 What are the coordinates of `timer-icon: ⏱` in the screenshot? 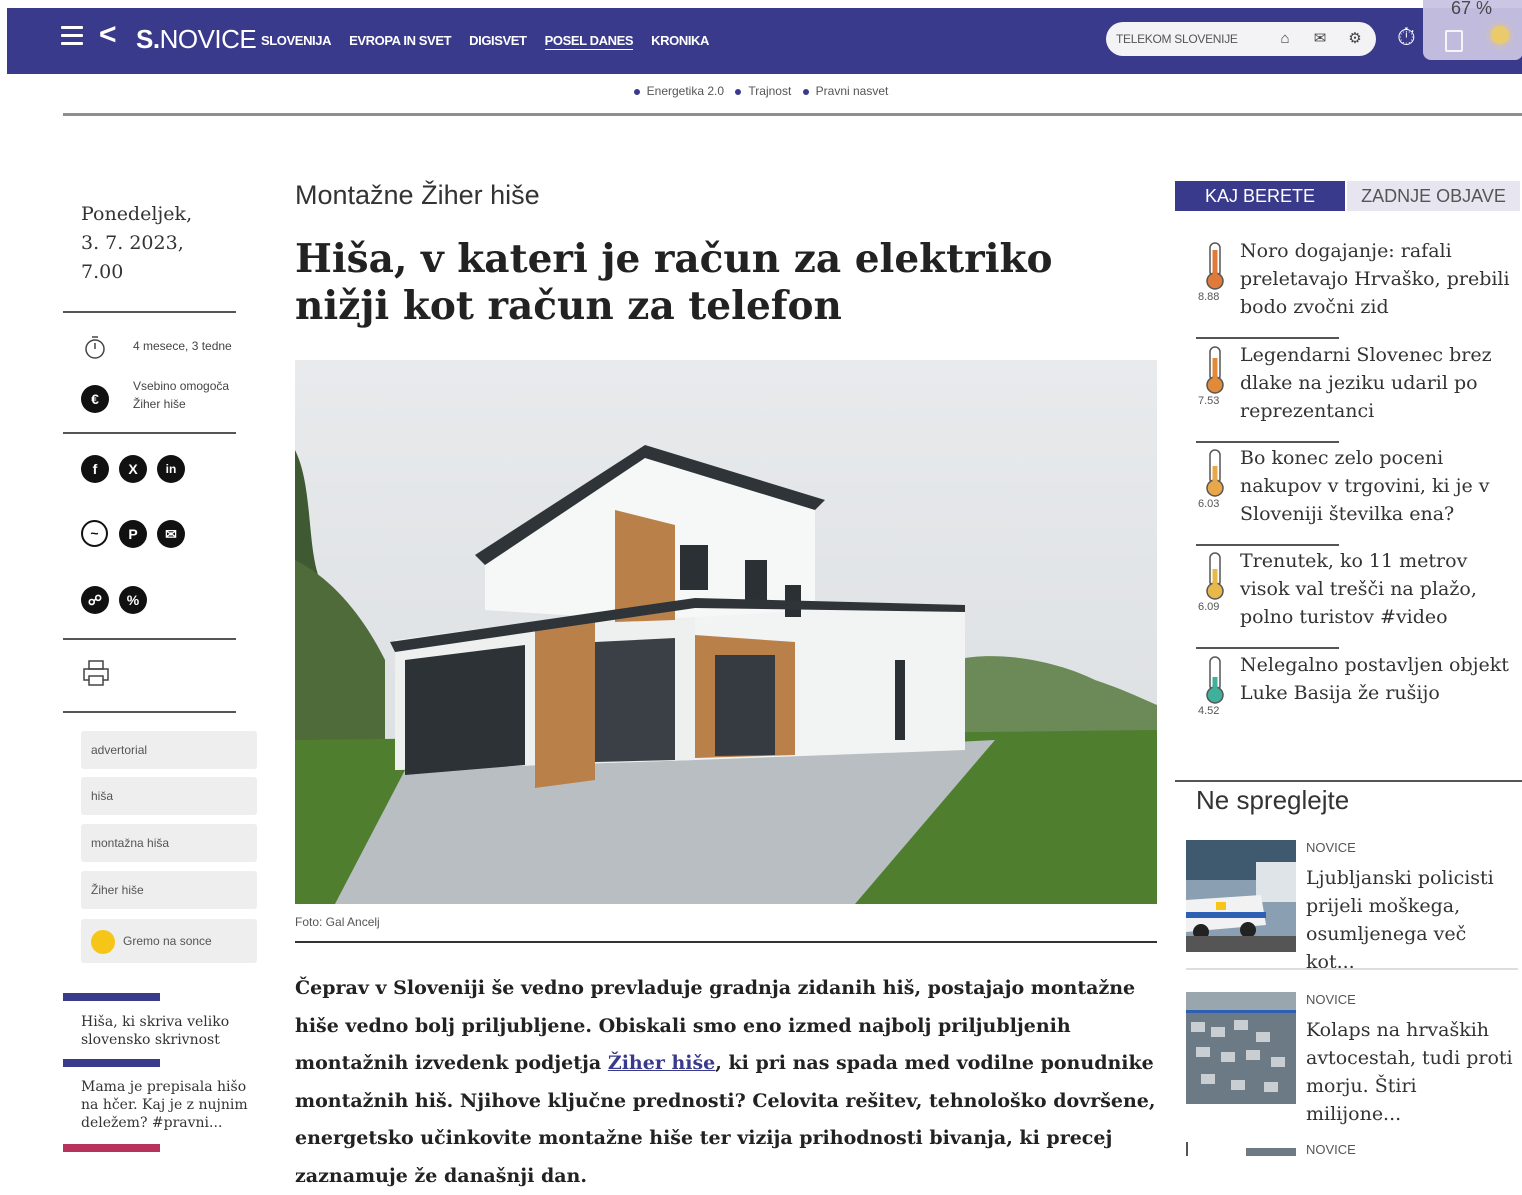 It's located at (1406, 38).